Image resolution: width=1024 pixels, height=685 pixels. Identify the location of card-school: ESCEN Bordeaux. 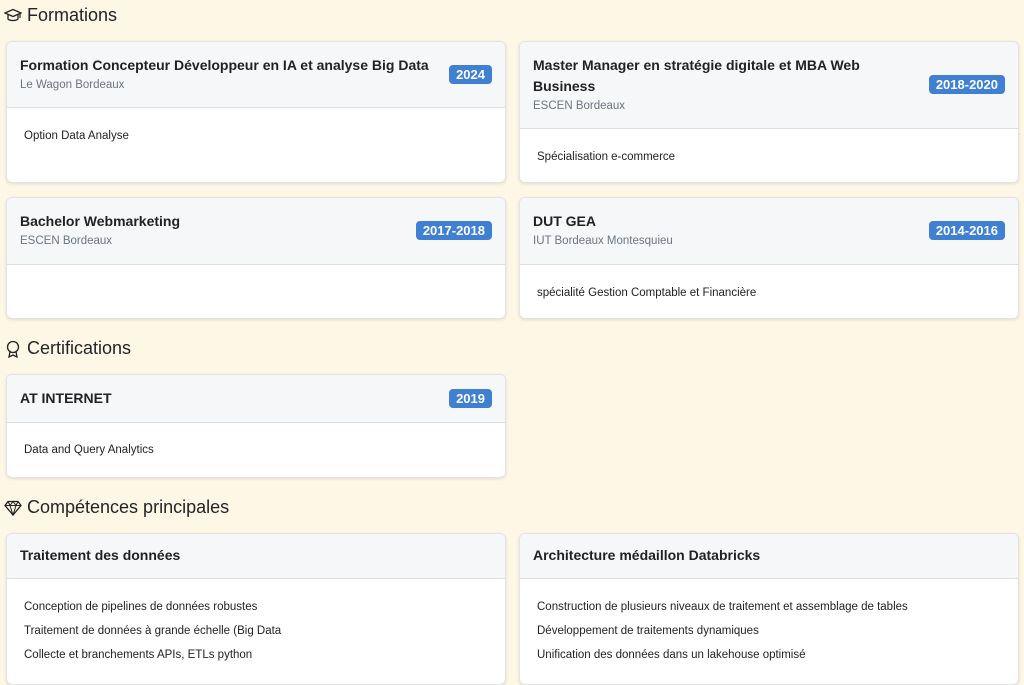
(579, 106).